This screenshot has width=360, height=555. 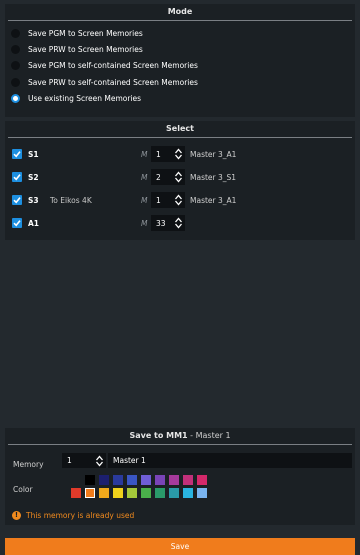 I want to click on warning-icon: !, so click(x=16, y=515).